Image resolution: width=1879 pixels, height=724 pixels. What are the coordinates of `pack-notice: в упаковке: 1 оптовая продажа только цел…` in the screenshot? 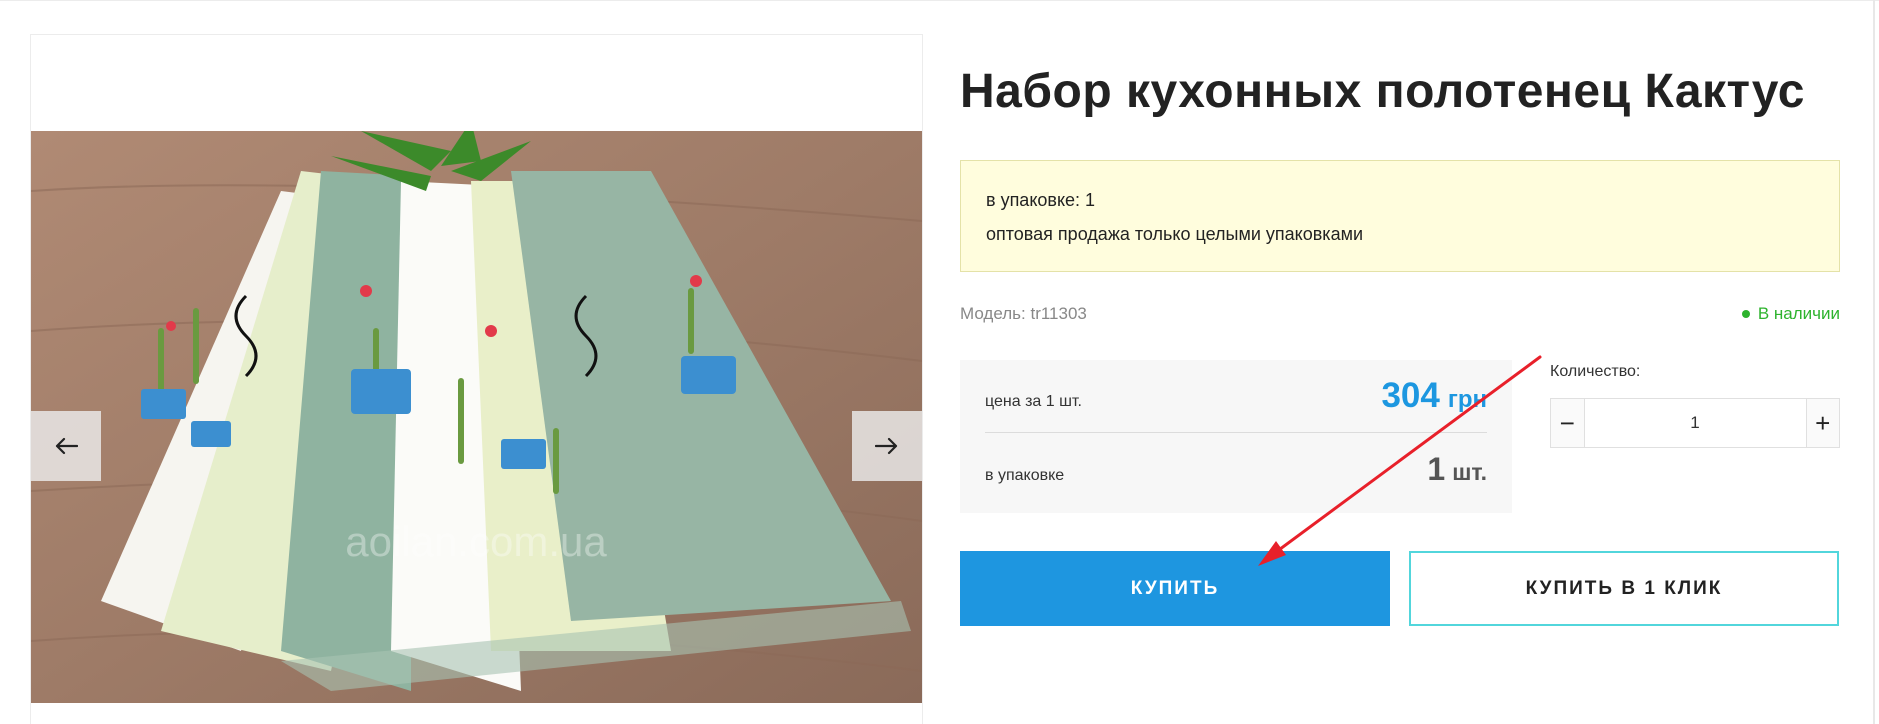 It's located at (1400, 216).